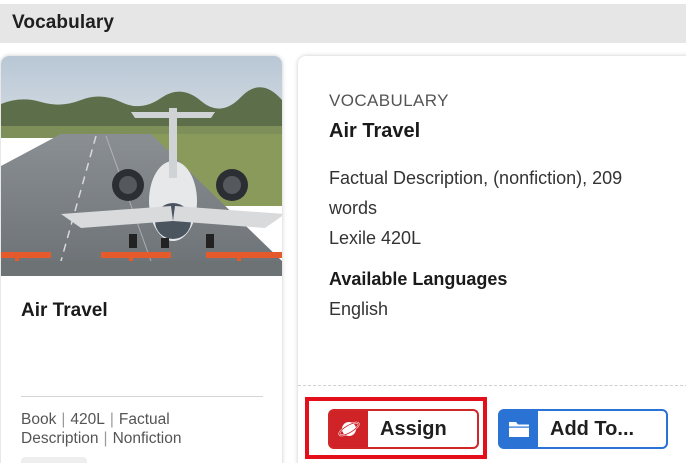 The width and height of the screenshot is (686, 463). What do you see at coordinates (87, 419) in the screenshot?
I see `meta-lexile: 420L` at bounding box center [87, 419].